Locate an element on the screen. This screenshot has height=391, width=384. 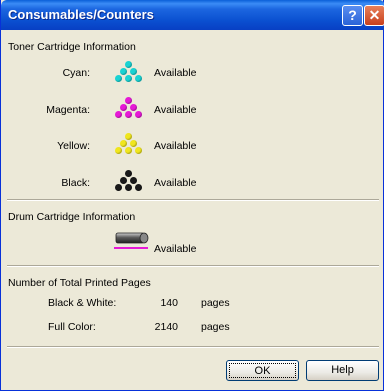
drum-section-title: Drum Cartridge Information is located at coordinates (72, 217).